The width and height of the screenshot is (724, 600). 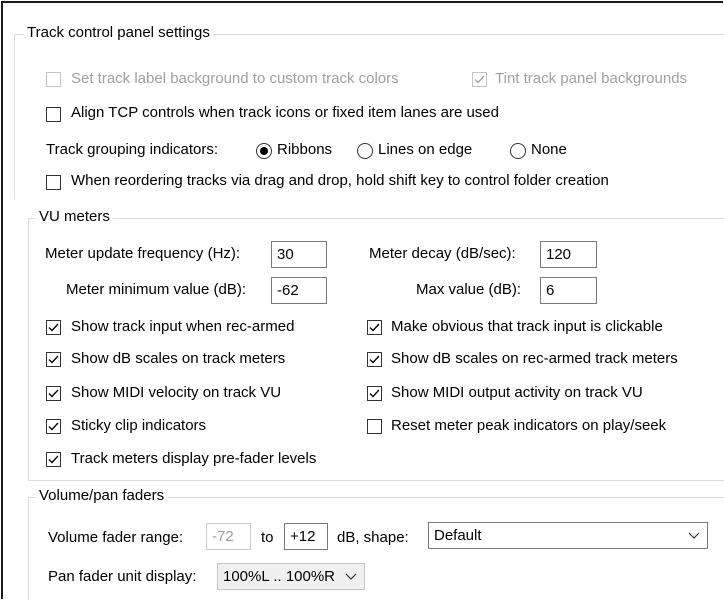 I want to click on min-value-input: -62, so click(x=299, y=290).